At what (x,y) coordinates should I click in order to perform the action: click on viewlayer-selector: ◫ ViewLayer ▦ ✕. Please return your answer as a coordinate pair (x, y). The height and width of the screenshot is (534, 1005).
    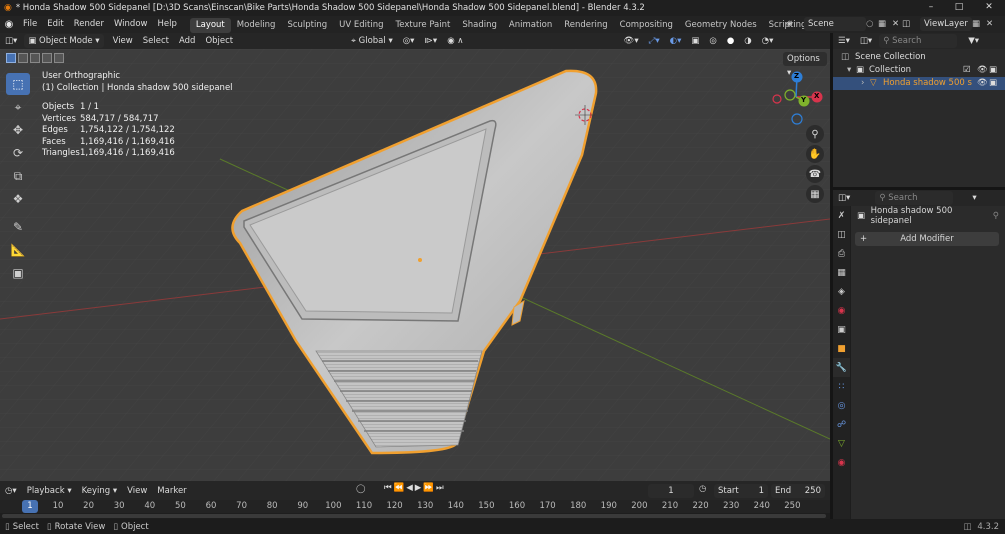
    Looking at the image, I should click on (951, 24).